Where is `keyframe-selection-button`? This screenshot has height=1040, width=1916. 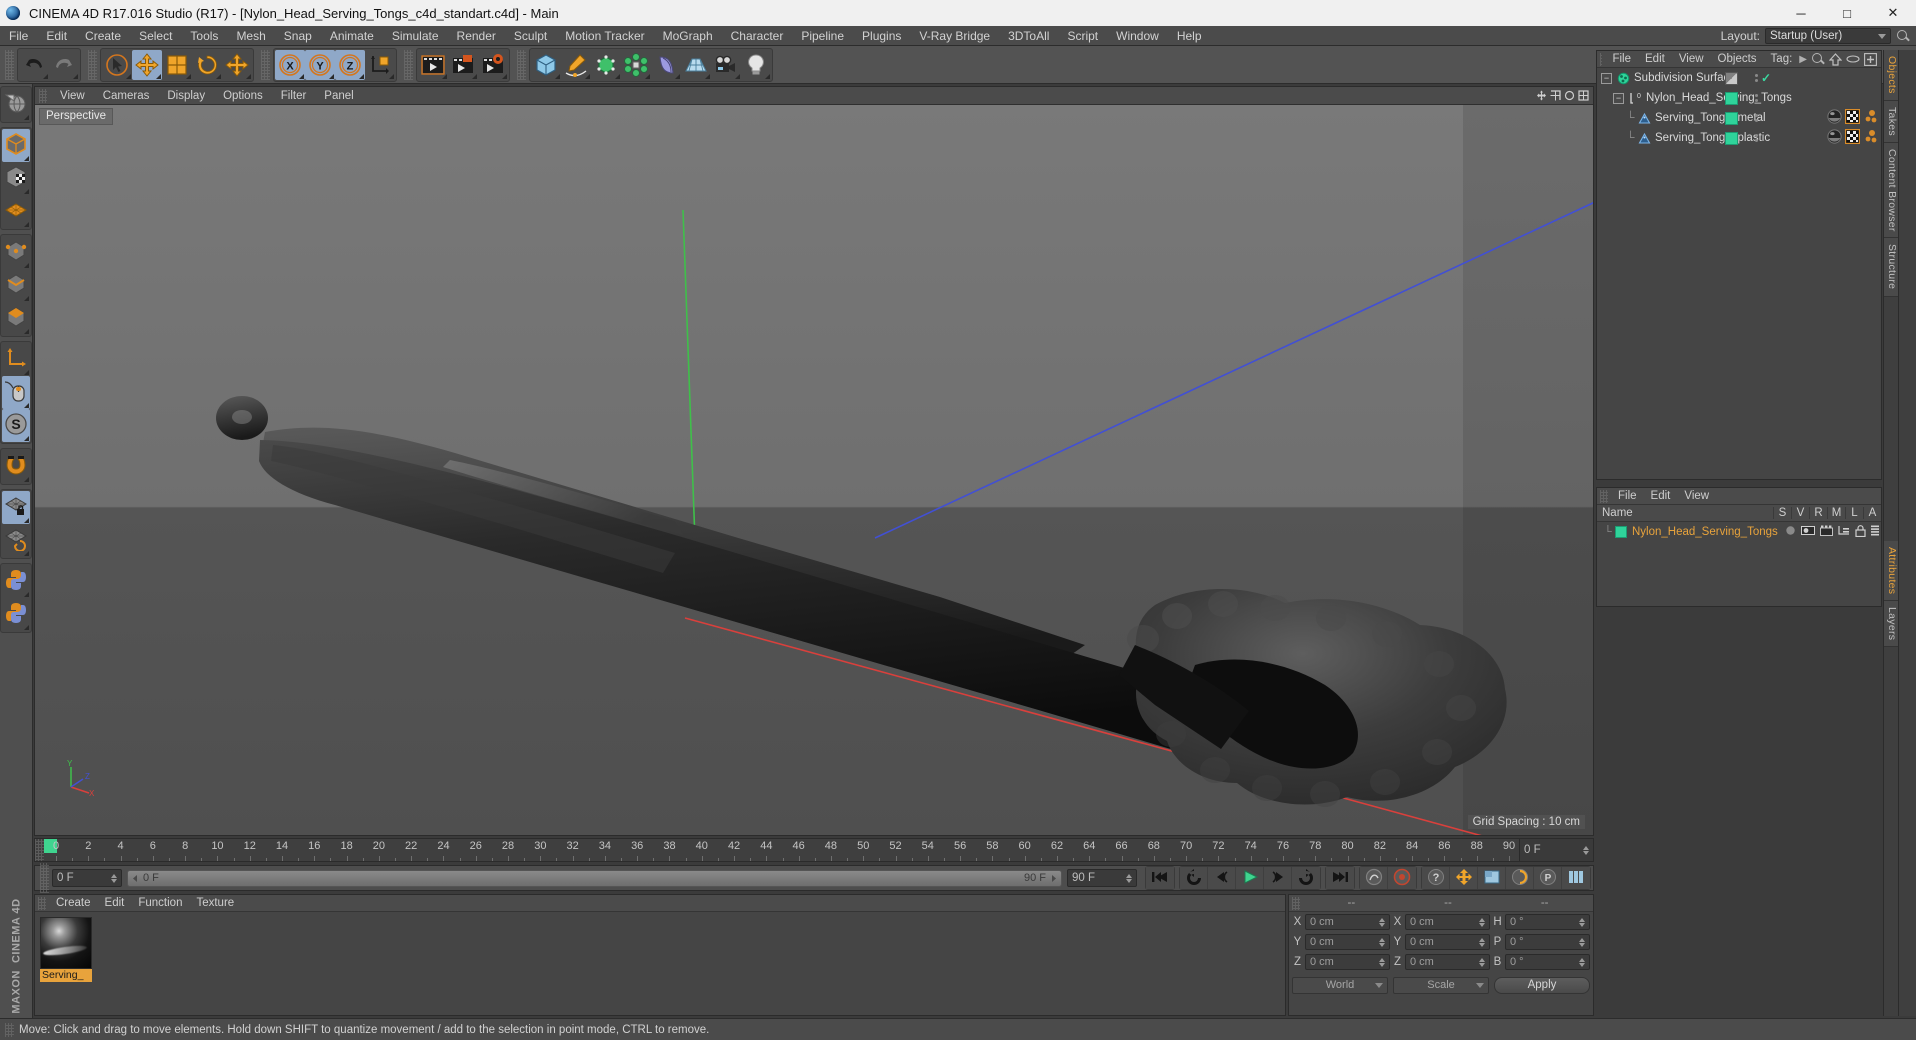 keyframe-selection-button is located at coordinates (1576, 878).